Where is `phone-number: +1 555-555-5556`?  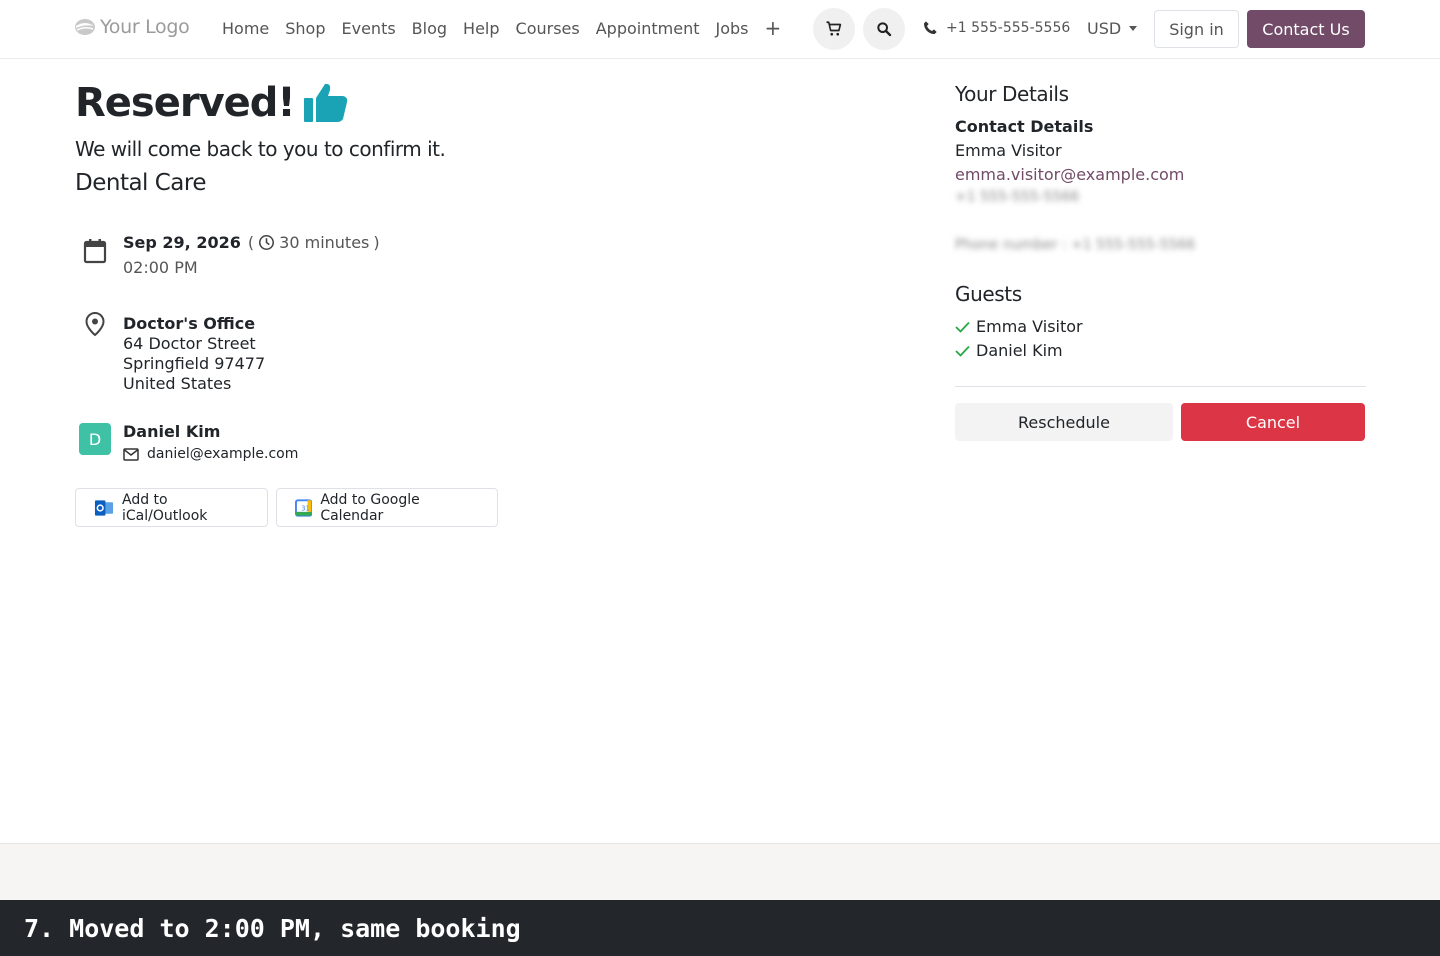 phone-number: +1 555-555-5556 is located at coordinates (1008, 28).